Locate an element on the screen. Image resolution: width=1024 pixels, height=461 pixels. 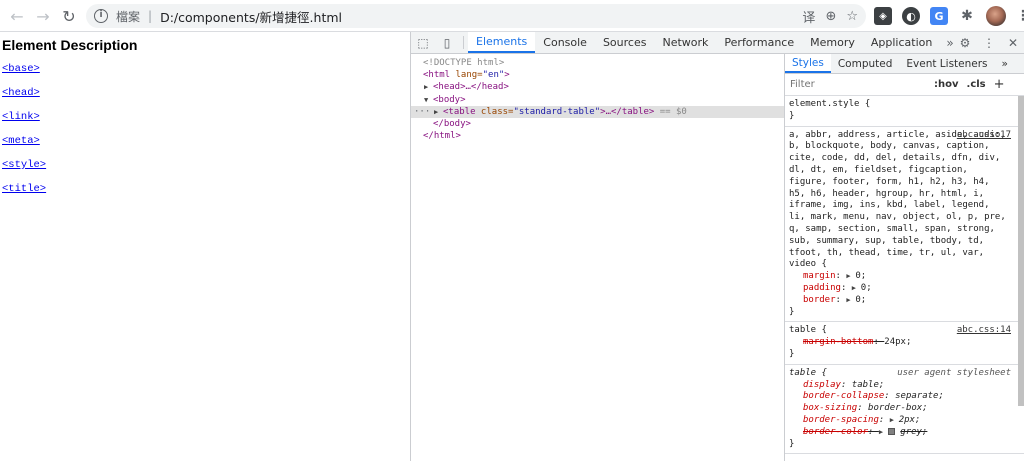
devtools-actions: ⚙ ⋮ ✕ is located at coordinates (988, 43).